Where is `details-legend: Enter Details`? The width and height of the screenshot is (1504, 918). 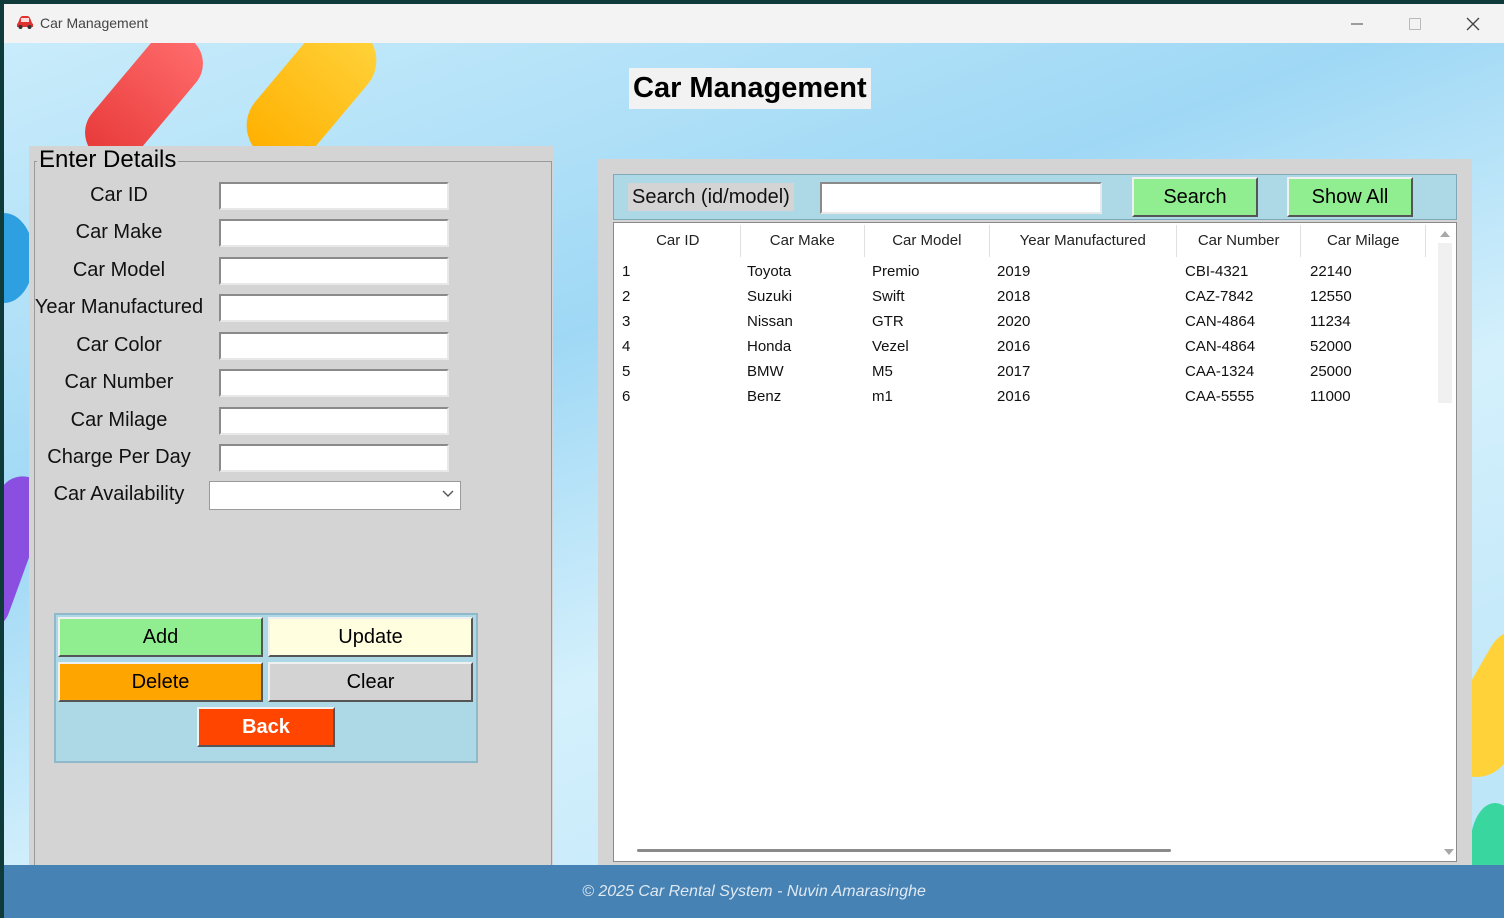 details-legend: Enter Details is located at coordinates (108, 160).